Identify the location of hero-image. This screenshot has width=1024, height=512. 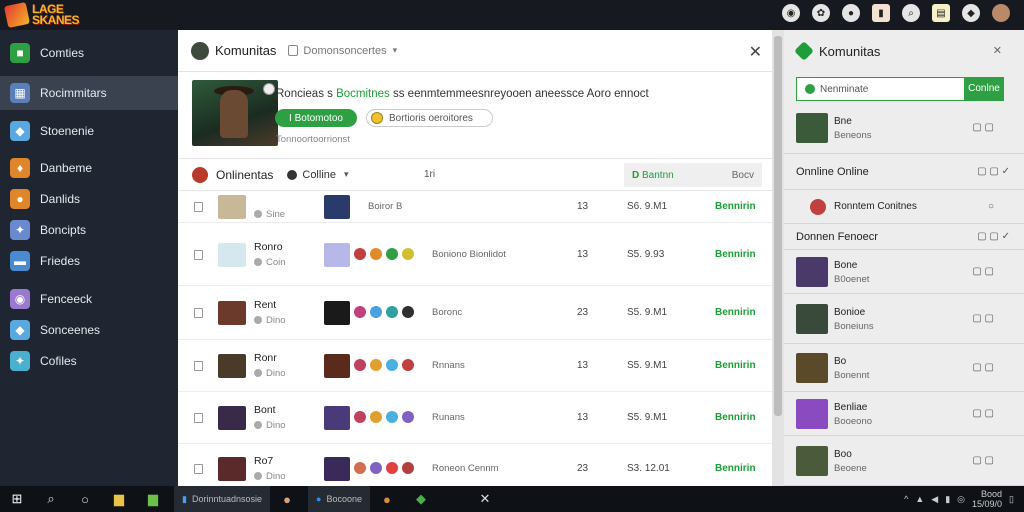
(235, 113).